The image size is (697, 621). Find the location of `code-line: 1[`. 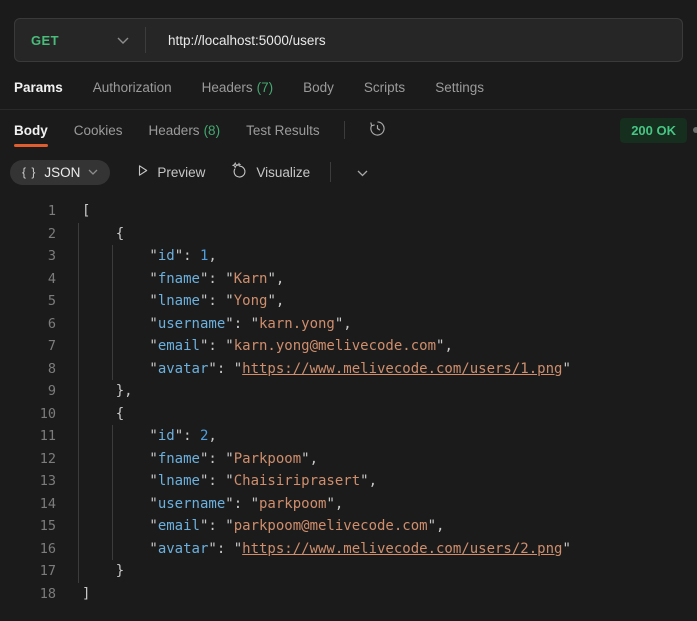

code-line: 1[ is located at coordinates (348, 211).